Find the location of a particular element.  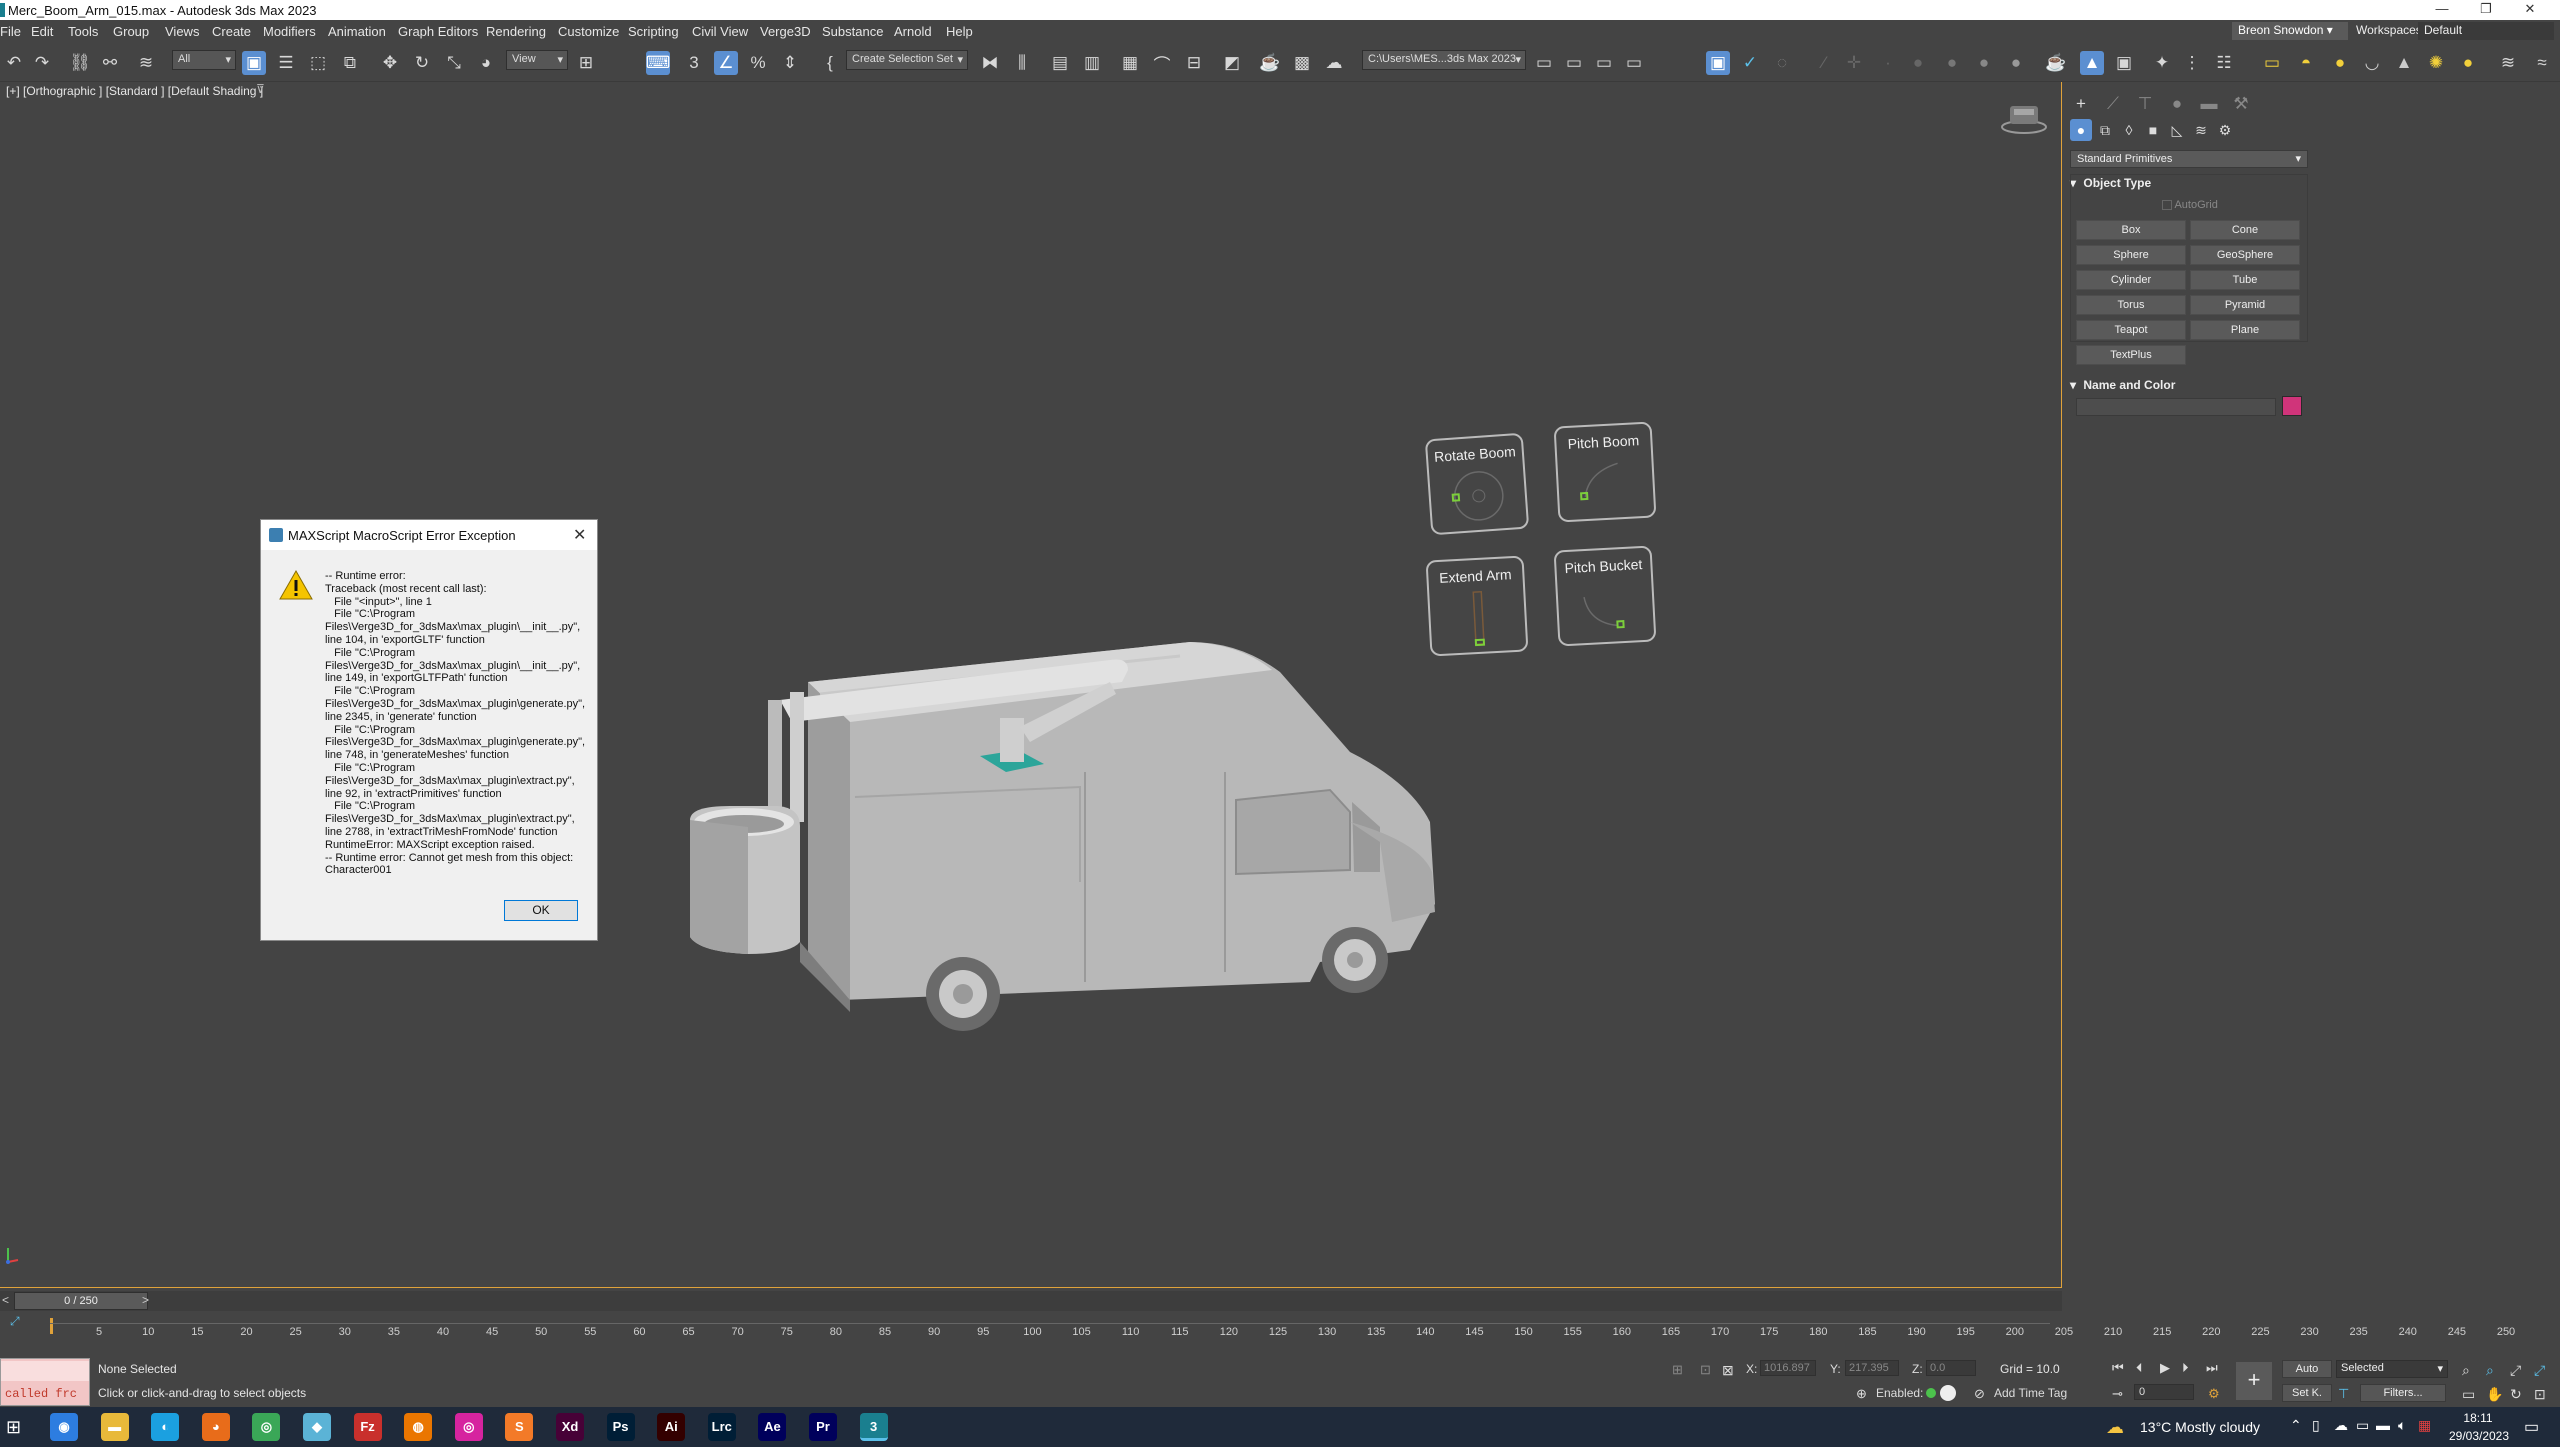

pitch-boom-handle is located at coordinates (1584, 496).